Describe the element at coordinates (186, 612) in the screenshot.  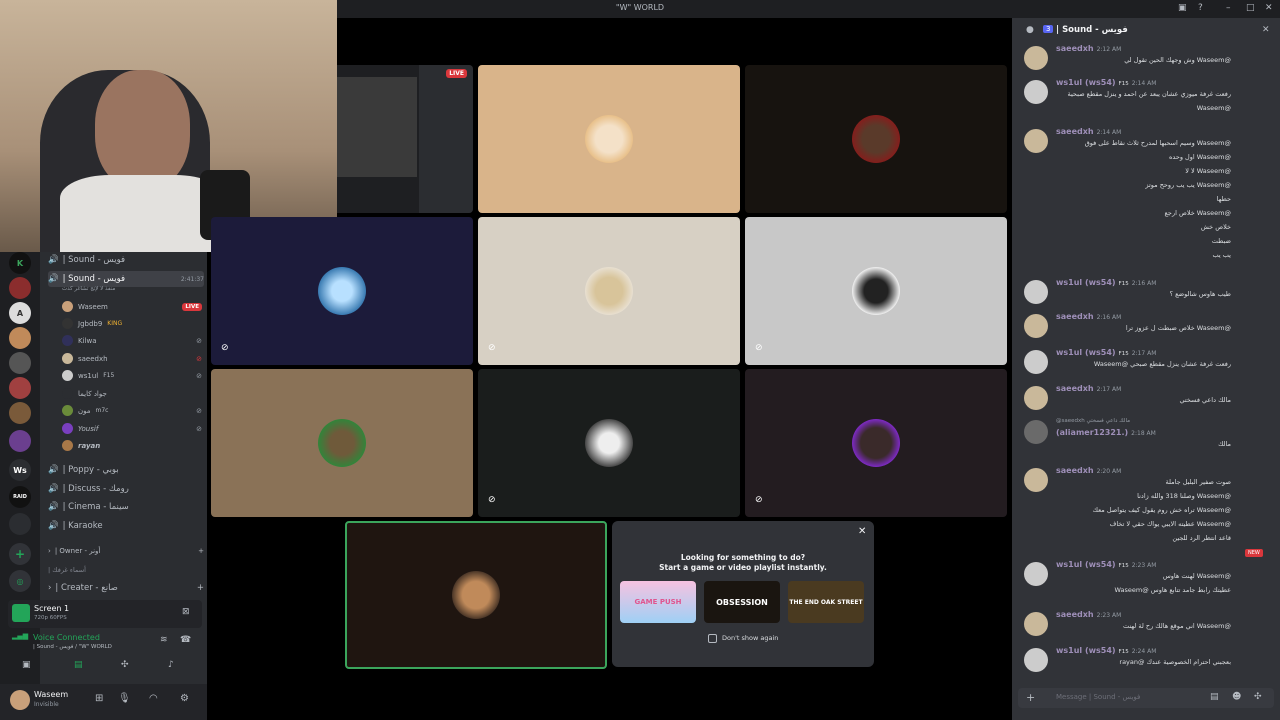
I see `stop-stream-icon: ⊠` at that location.